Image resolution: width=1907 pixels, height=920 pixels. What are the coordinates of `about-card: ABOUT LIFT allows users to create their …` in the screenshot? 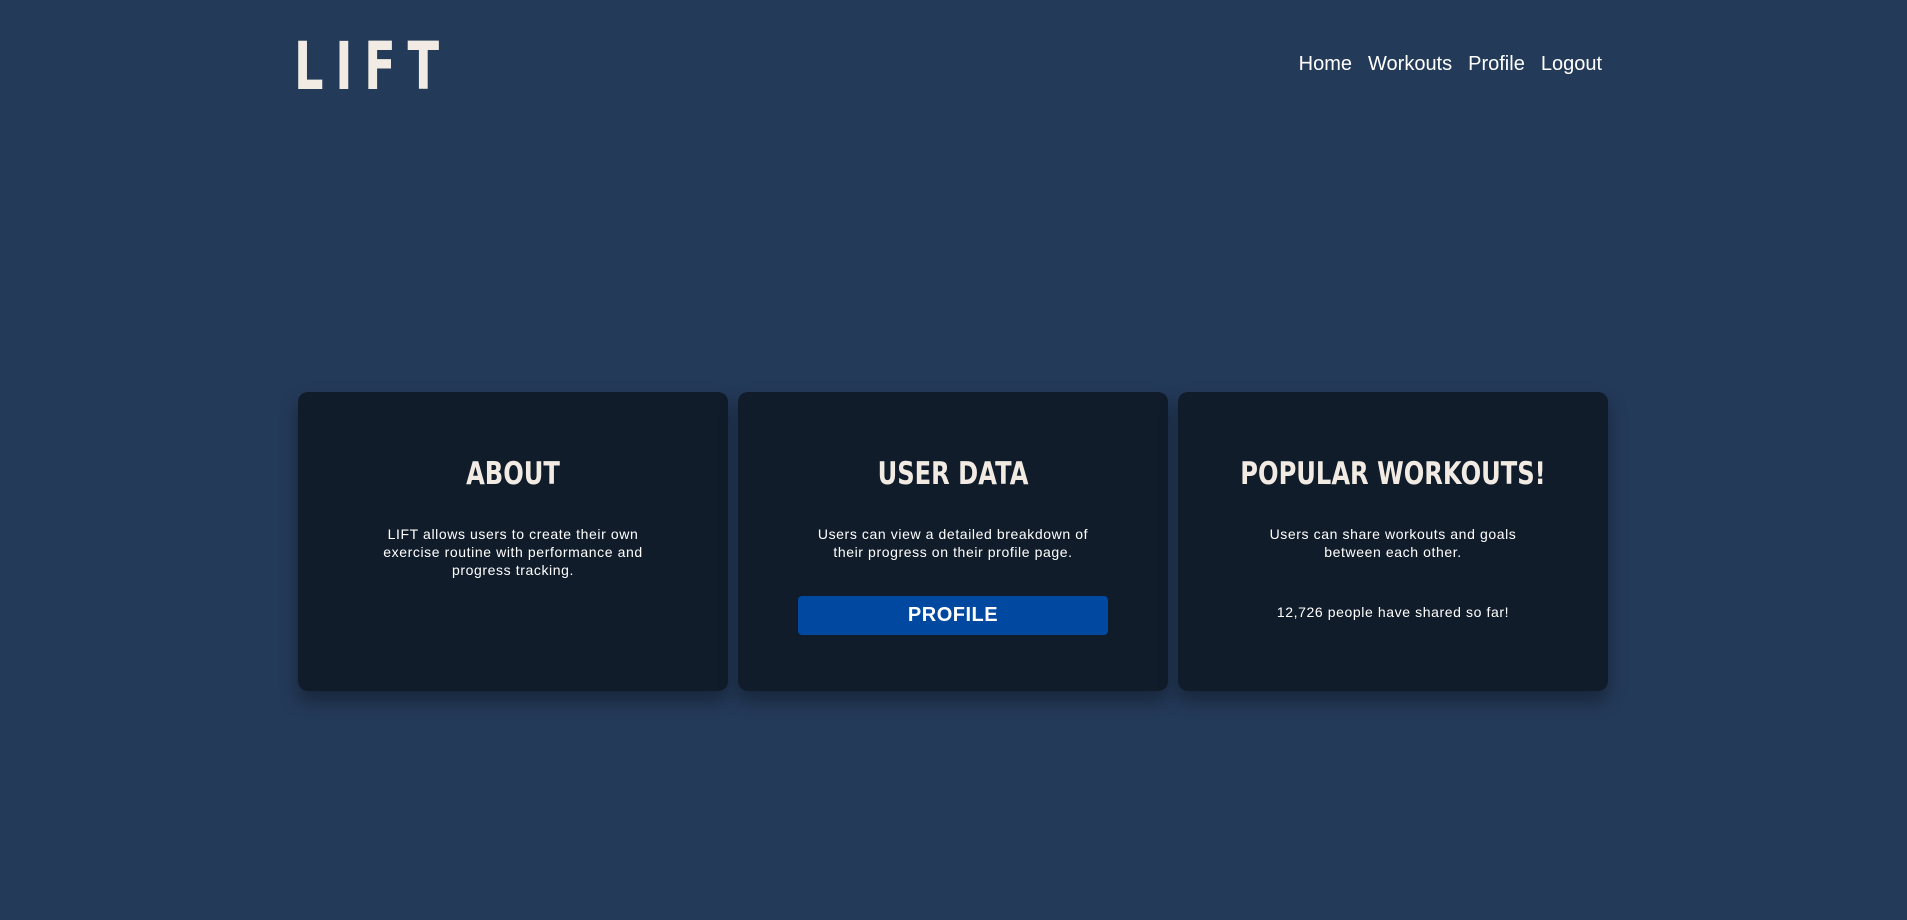 It's located at (513, 541).